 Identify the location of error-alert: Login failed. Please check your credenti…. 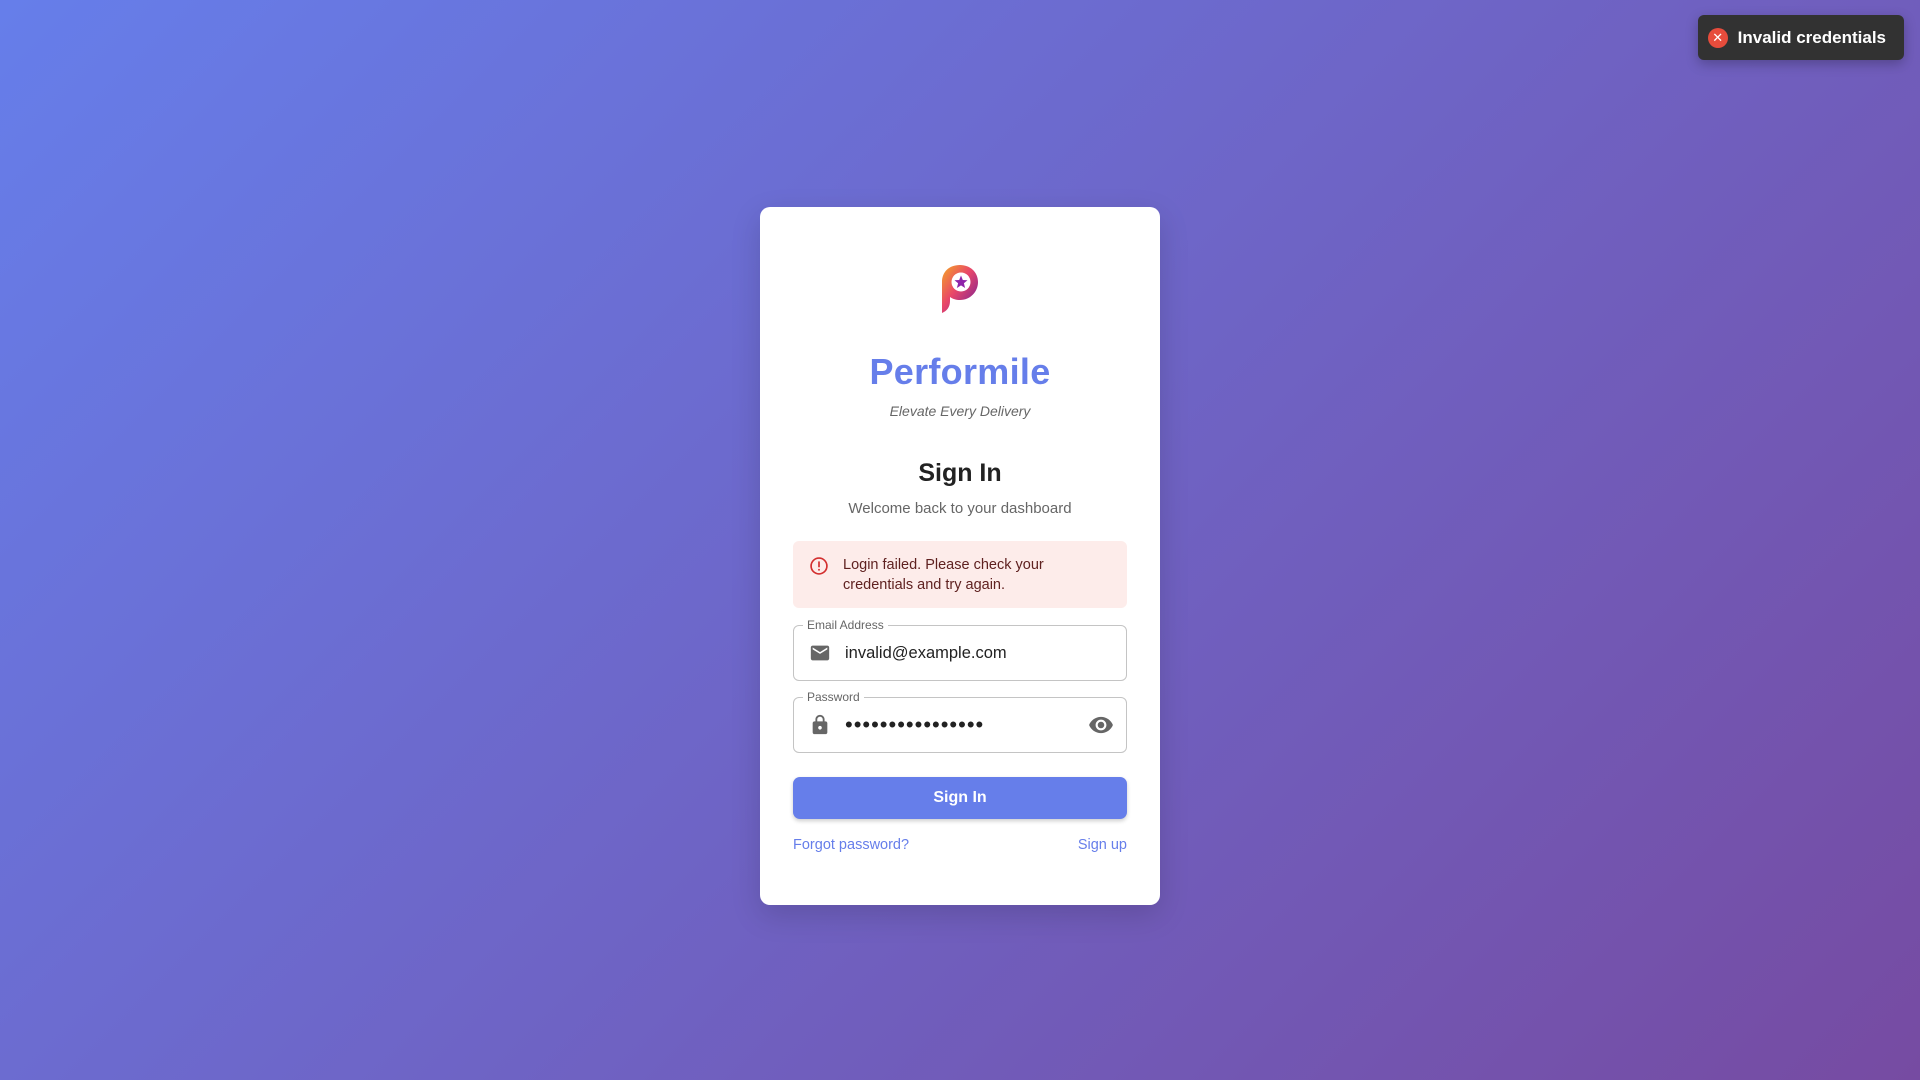
(960, 574).